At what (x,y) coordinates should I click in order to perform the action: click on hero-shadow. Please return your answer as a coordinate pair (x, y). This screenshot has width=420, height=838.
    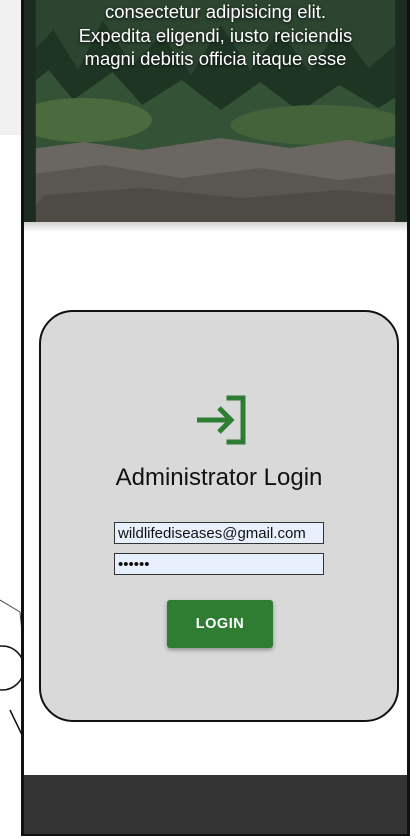
    Looking at the image, I should click on (215, 227).